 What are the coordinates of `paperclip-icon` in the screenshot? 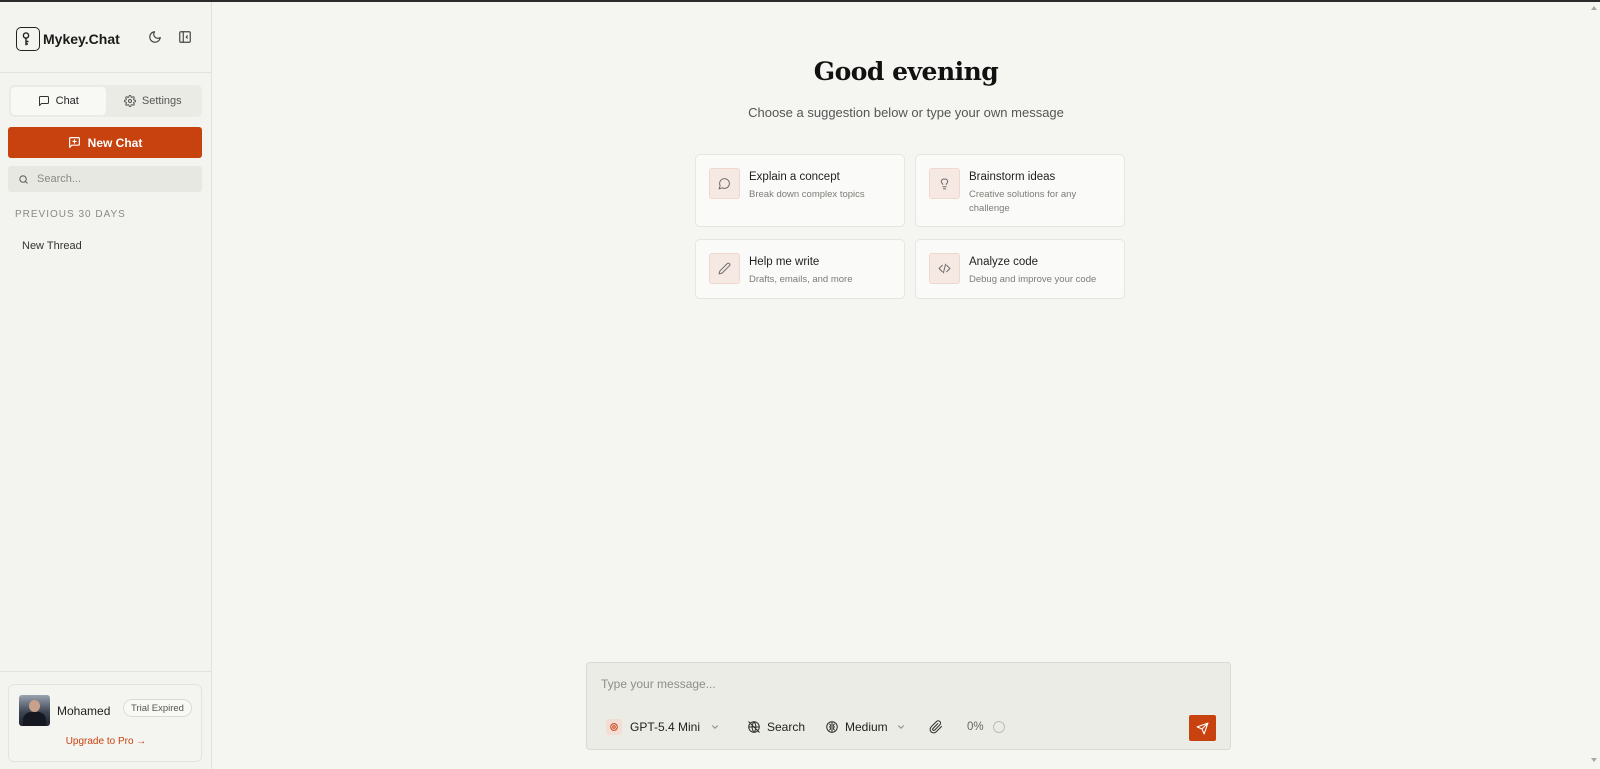 It's located at (936, 727).